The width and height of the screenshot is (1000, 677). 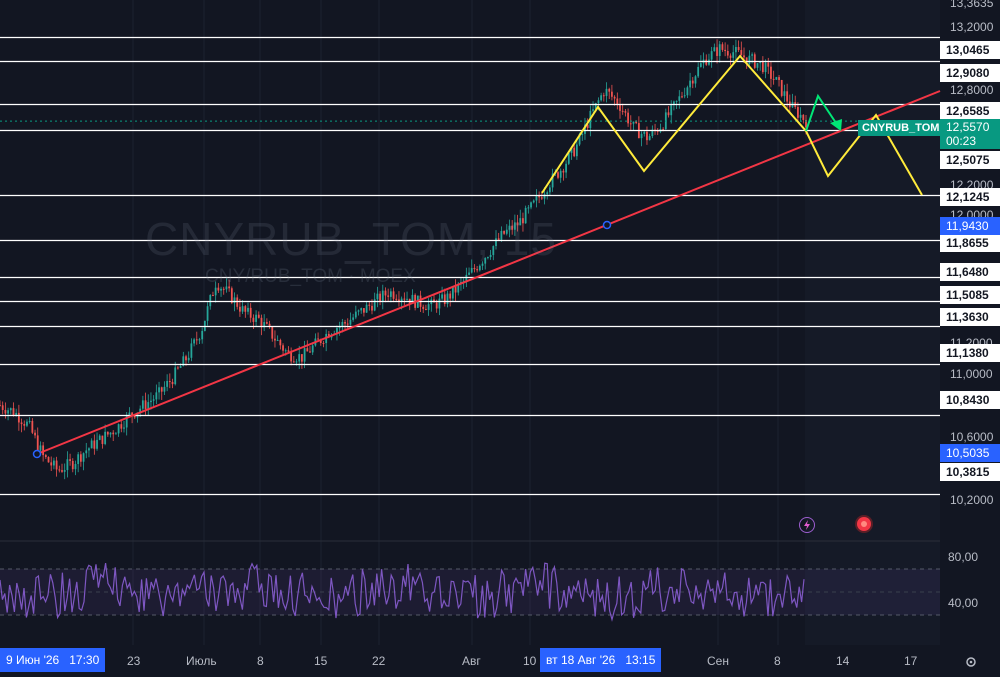 What do you see at coordinates (970, 472) in the screenshot?
I see `level-label: 10,3815` at bounding box center [970, 472].